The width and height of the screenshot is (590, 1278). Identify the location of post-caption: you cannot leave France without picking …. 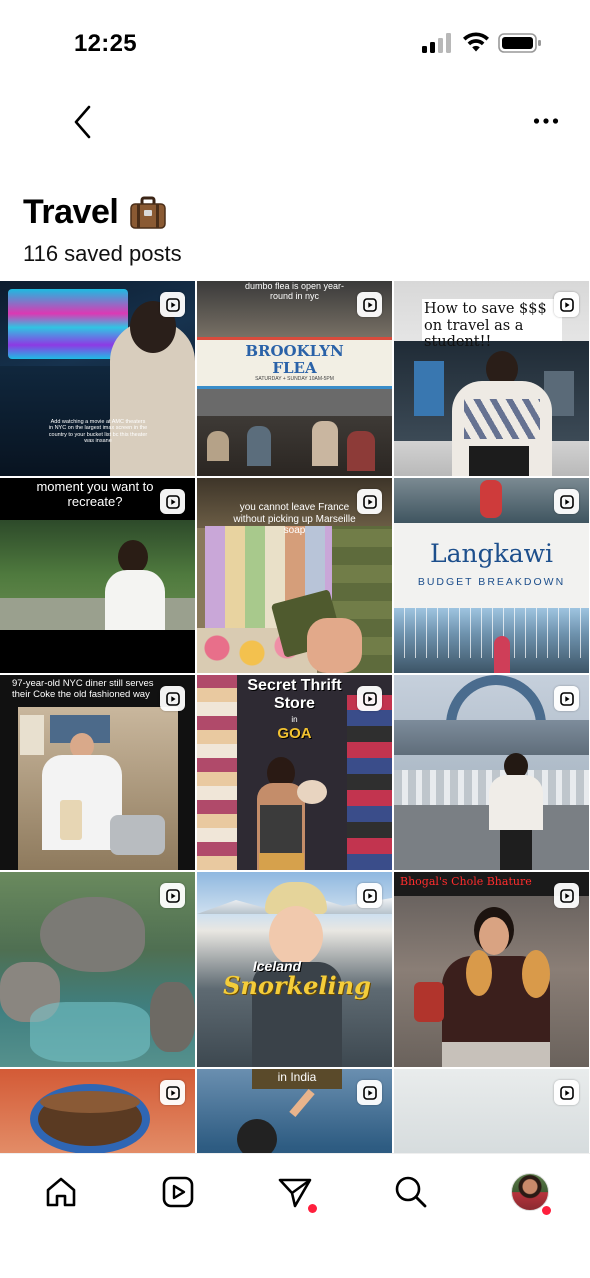
(294, 519).